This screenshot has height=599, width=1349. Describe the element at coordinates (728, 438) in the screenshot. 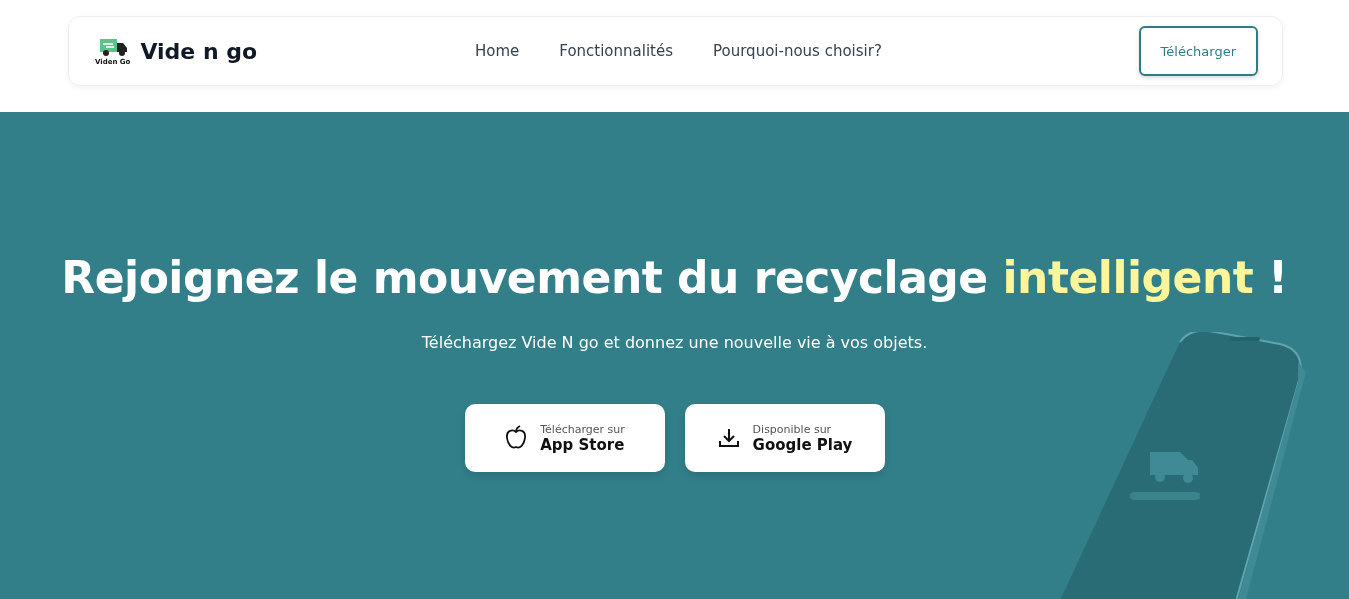

I see `download-icon` at that location.